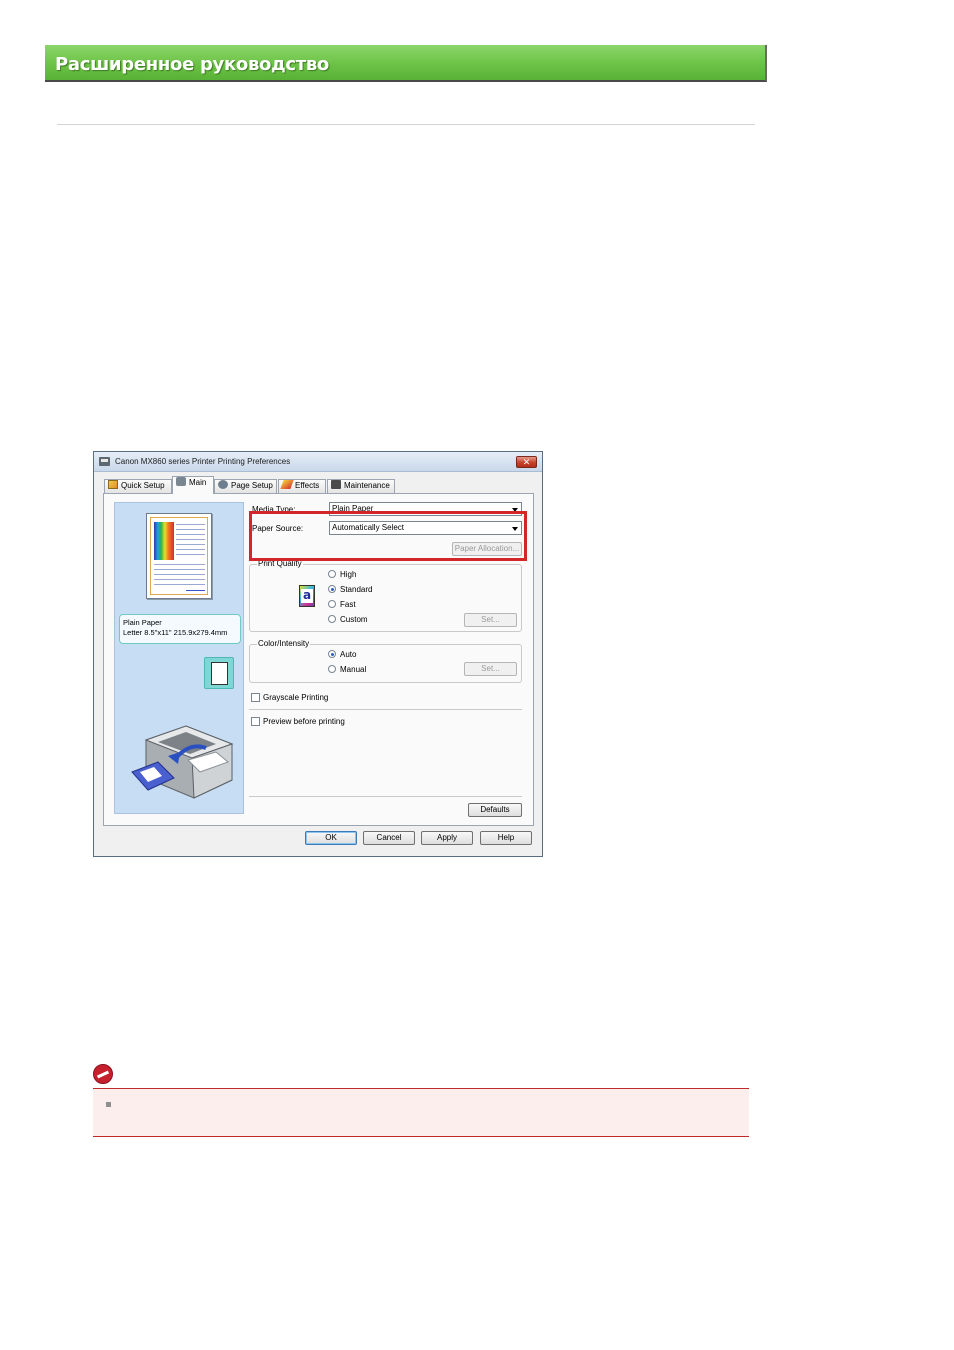  Describe the element at coordinates (142, 622) in the screenshot. I see `media-info-type: Plain Paper` at that location.